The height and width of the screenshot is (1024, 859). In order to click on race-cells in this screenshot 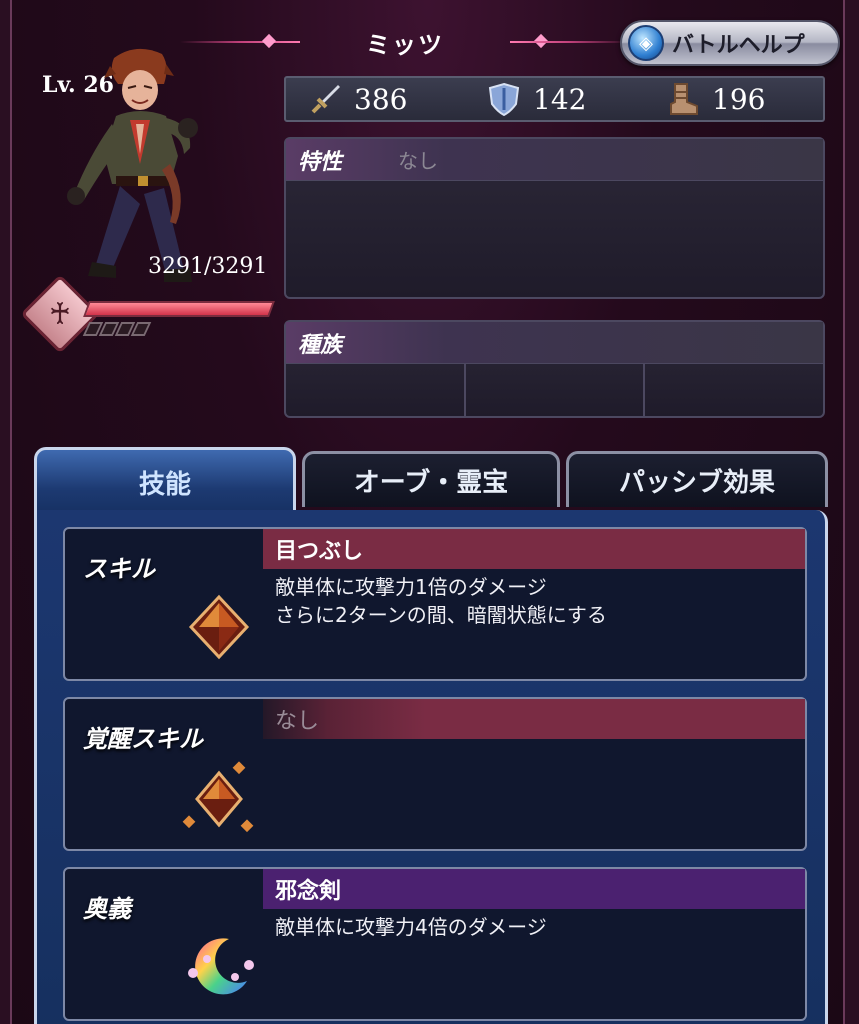, I will do `click(554, 391)`.